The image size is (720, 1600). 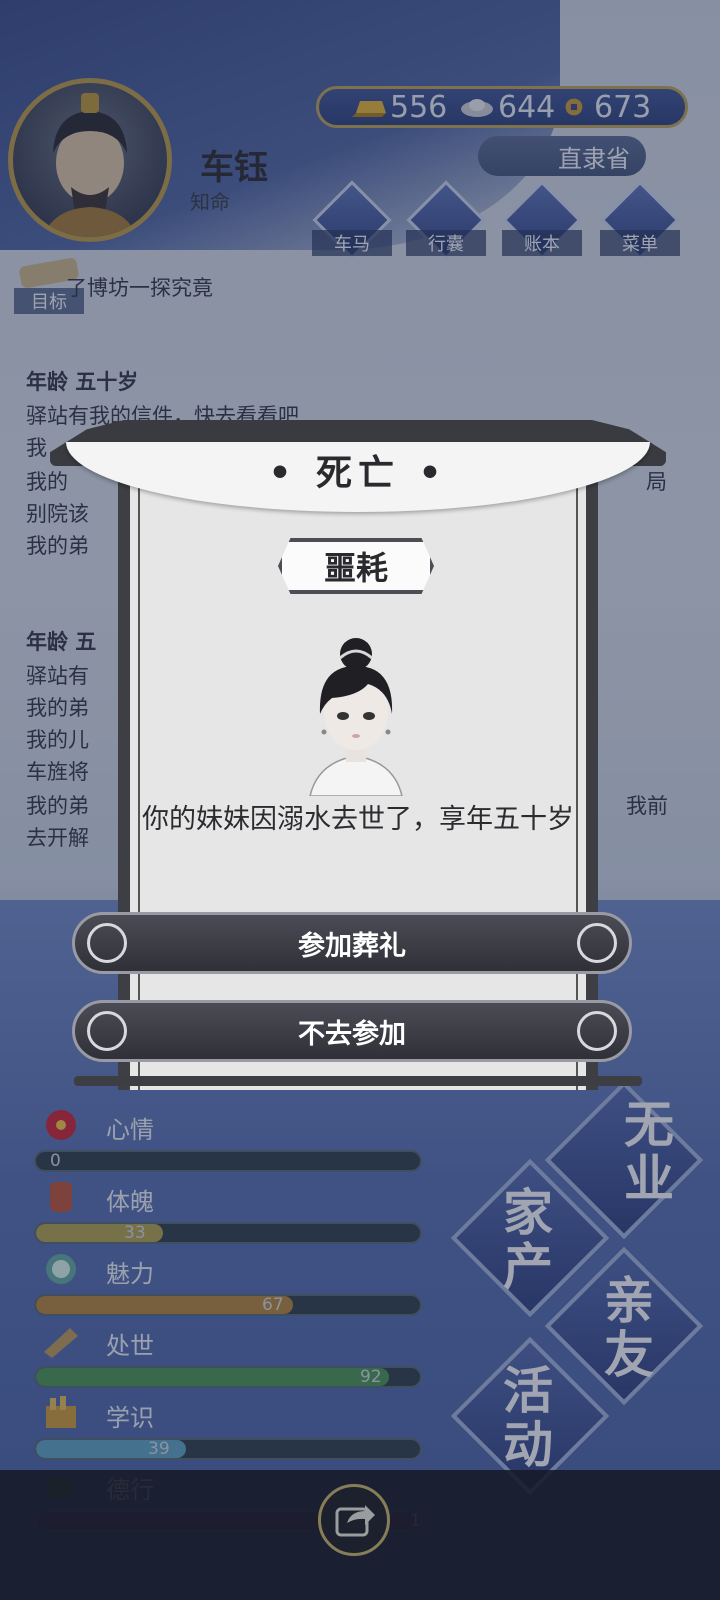 What do you see at coordinates (352, 1031) in the screenshot?
I see `decline-funeral-button: 不去参加` at bounding box center [352, 1031].